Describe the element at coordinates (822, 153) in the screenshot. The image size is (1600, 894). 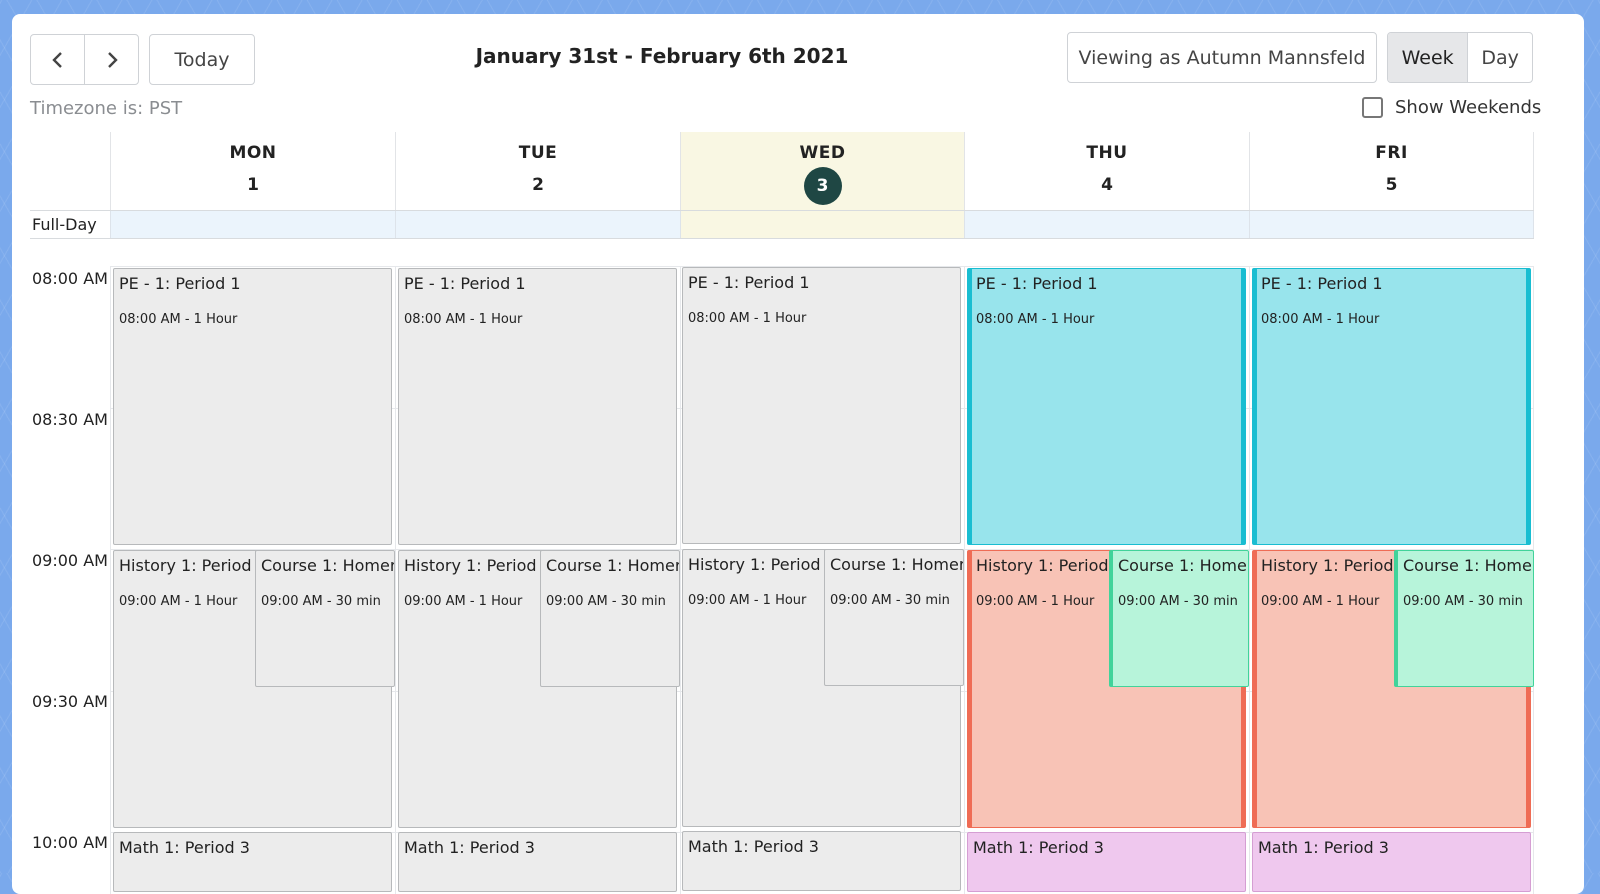
I see `day-name: WED` at that location.